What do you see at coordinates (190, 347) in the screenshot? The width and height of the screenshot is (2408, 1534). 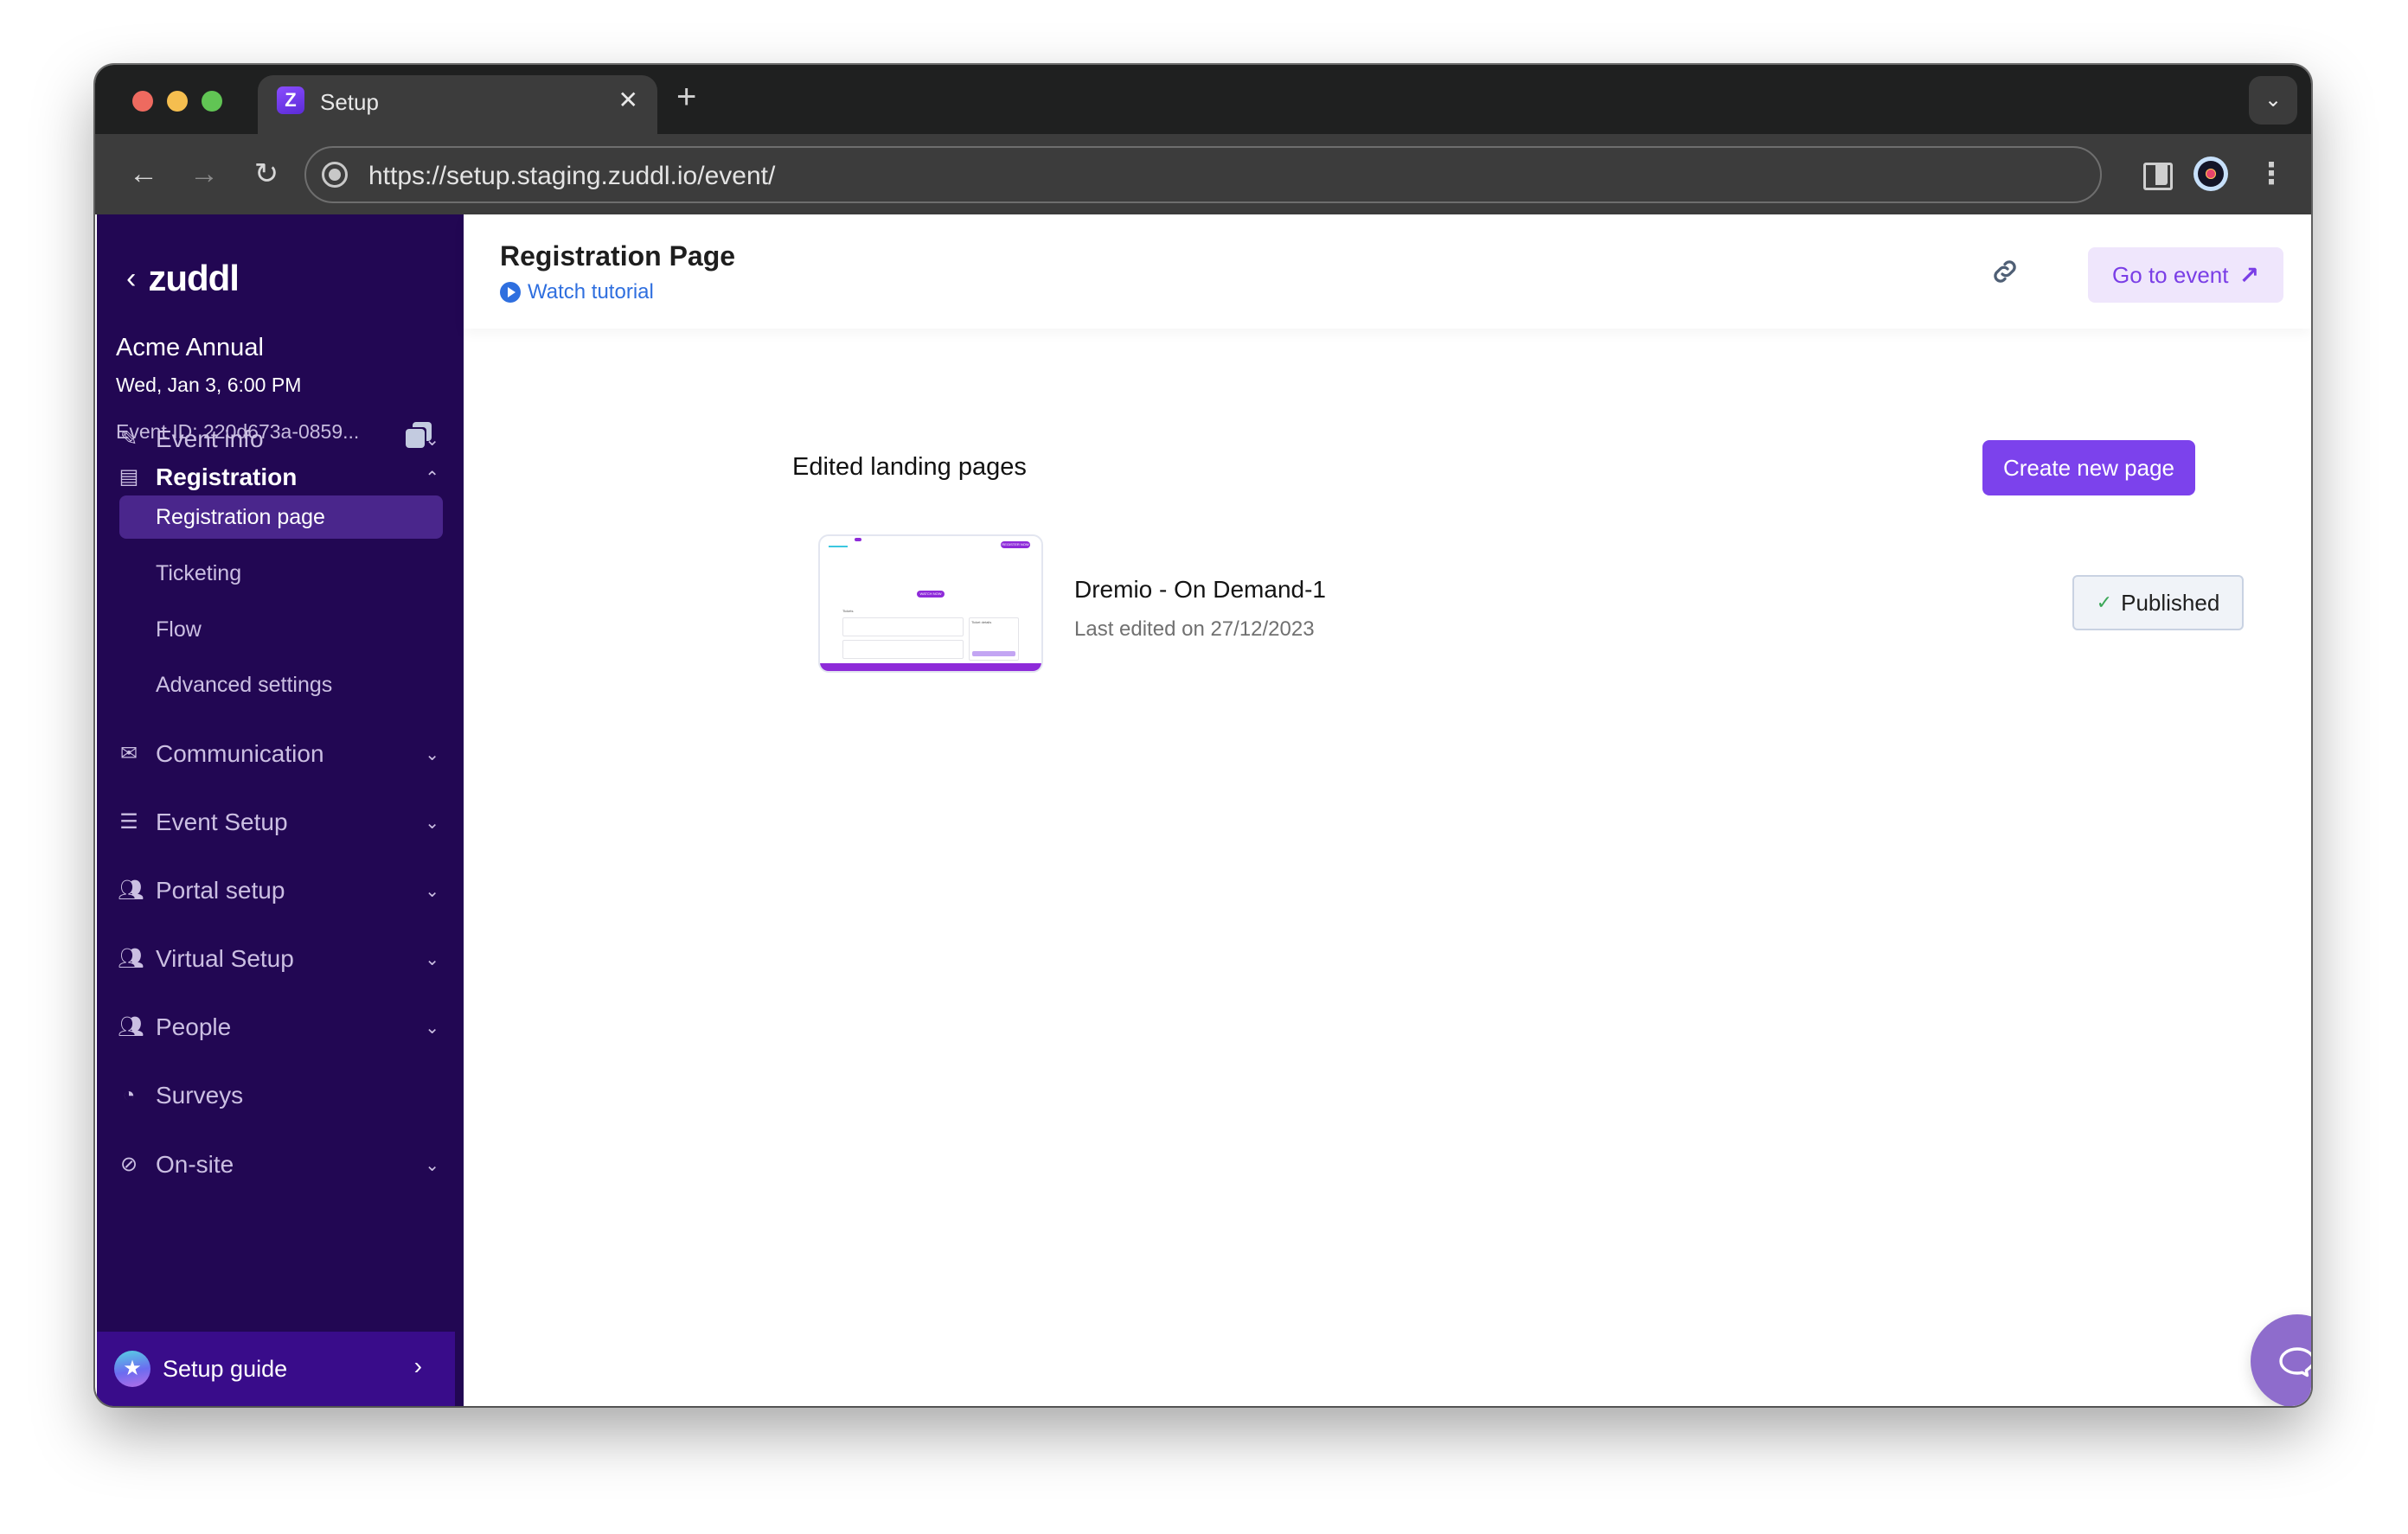 I see `event-name: Acme Annual` at bounding box center [190, 347].